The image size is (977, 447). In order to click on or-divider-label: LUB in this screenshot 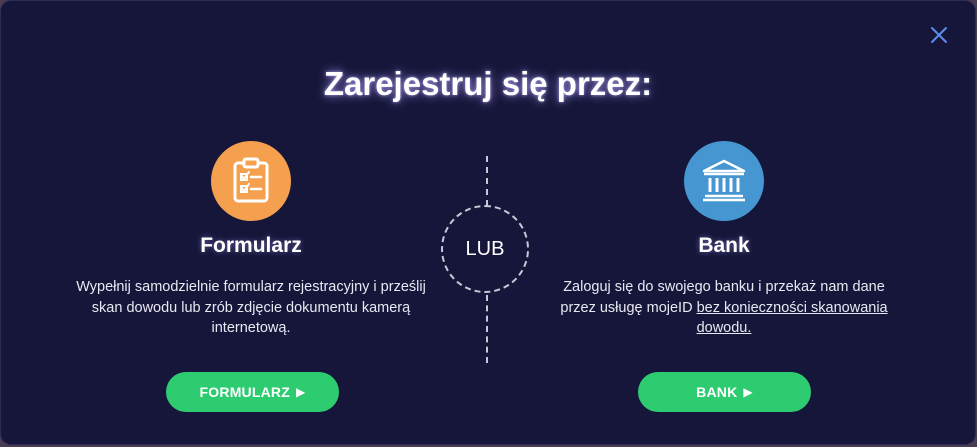, I will do `click(485, 248)`.